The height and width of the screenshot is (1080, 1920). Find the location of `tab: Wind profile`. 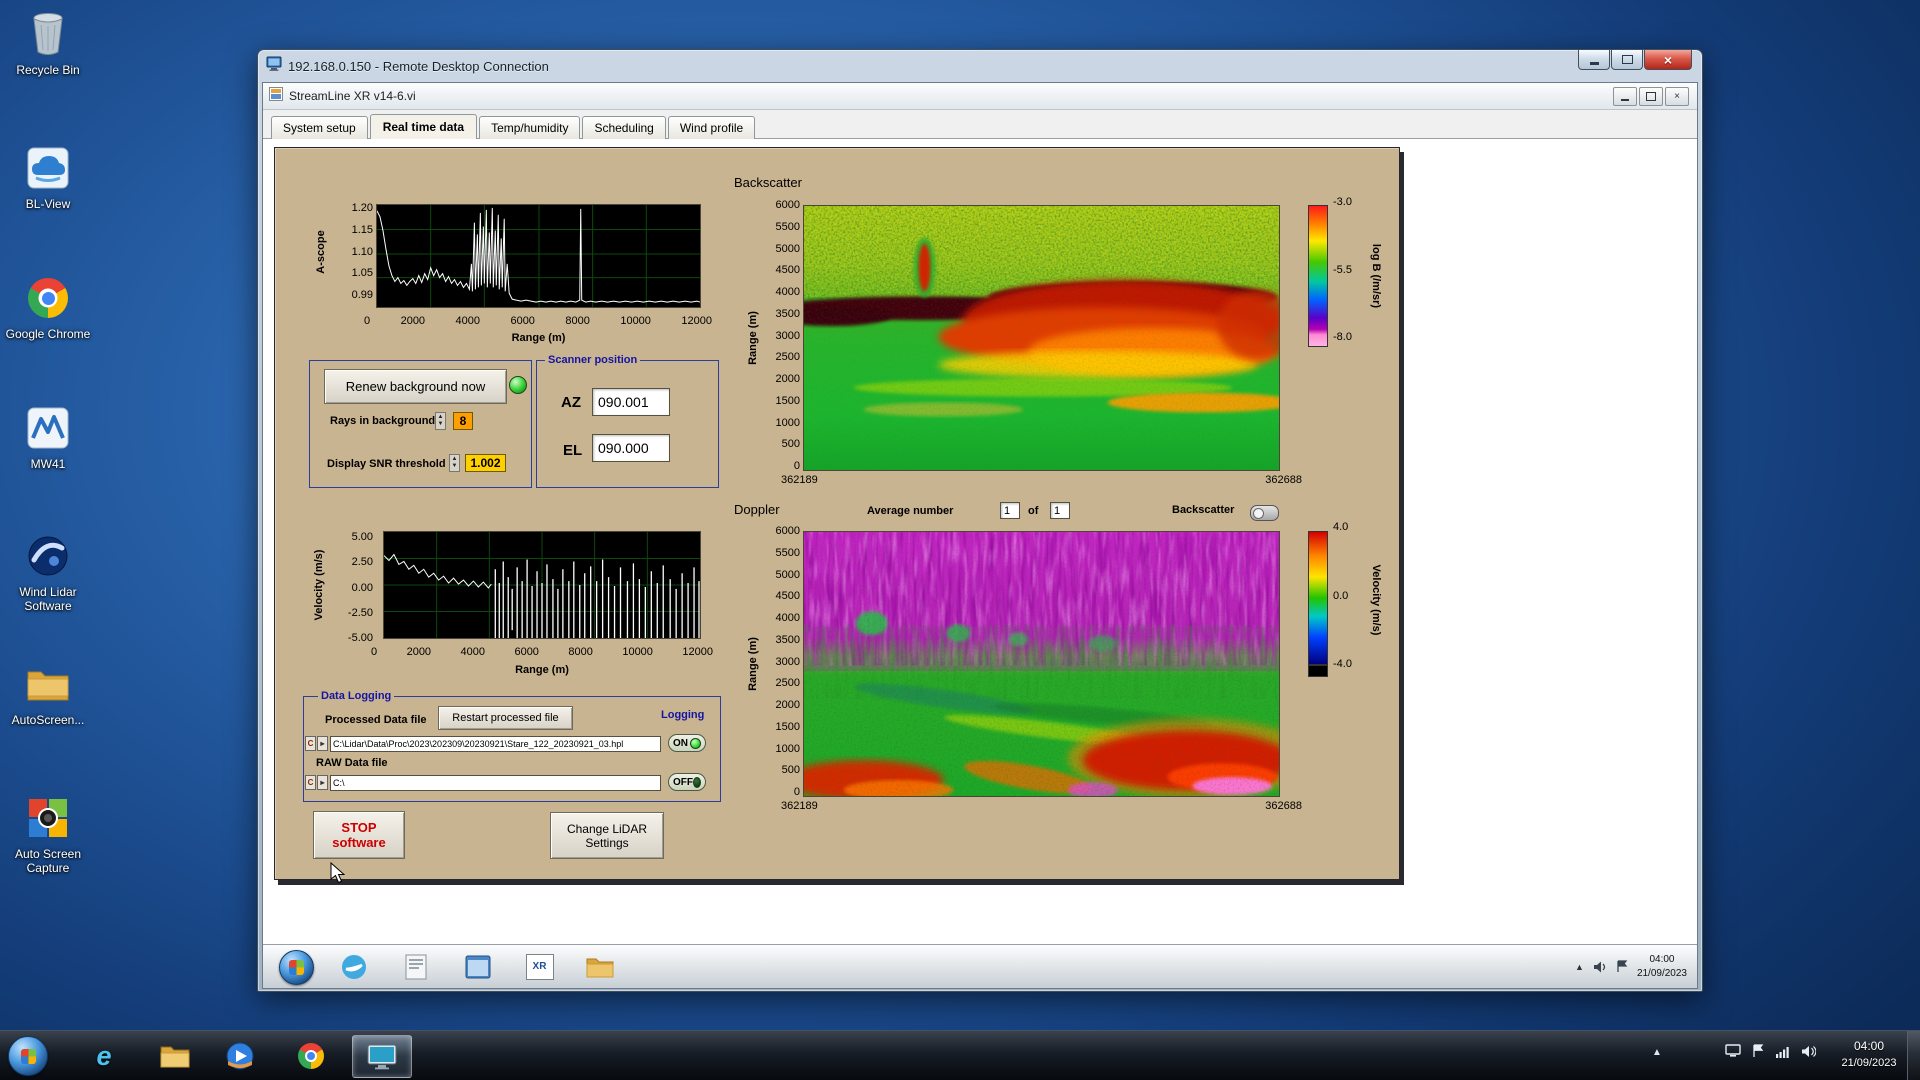

tab: Wind profile is located at coordinates (711, 127).